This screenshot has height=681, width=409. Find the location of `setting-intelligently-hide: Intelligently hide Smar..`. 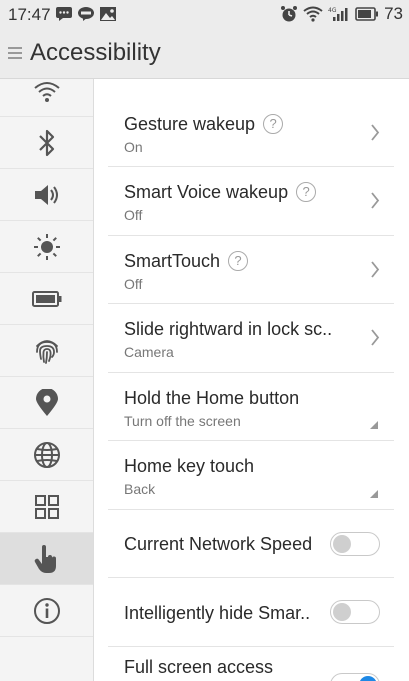

setting-intelligently-hide: Intelligently hide Smar.. is located at coordinates (251, 612).